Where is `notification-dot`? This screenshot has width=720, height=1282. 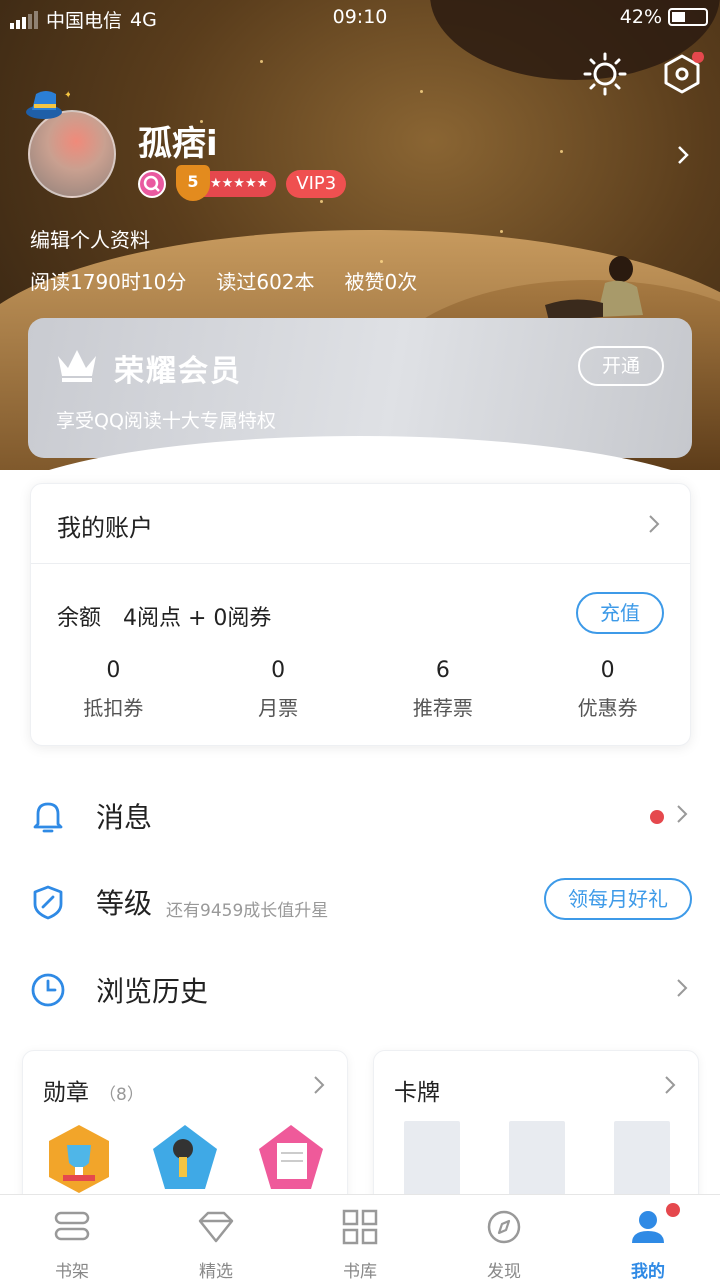 notification-dot is located at coordinates (673, 1210).